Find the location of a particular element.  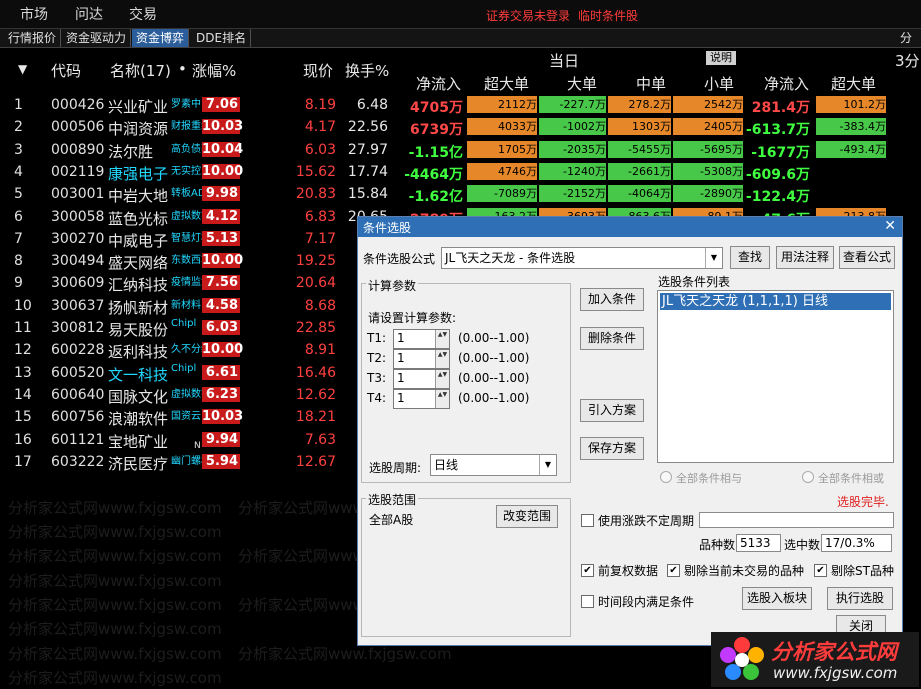

adjust-checkbox: ✔ is located at coordinates (587, 570).